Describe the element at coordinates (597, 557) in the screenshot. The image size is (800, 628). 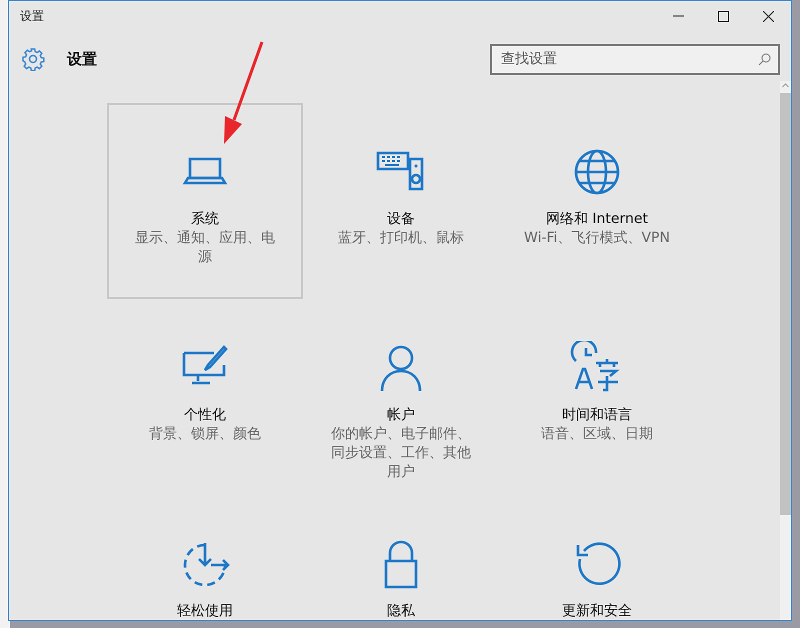
I see `settings-tile: 更新和安全` at that location.